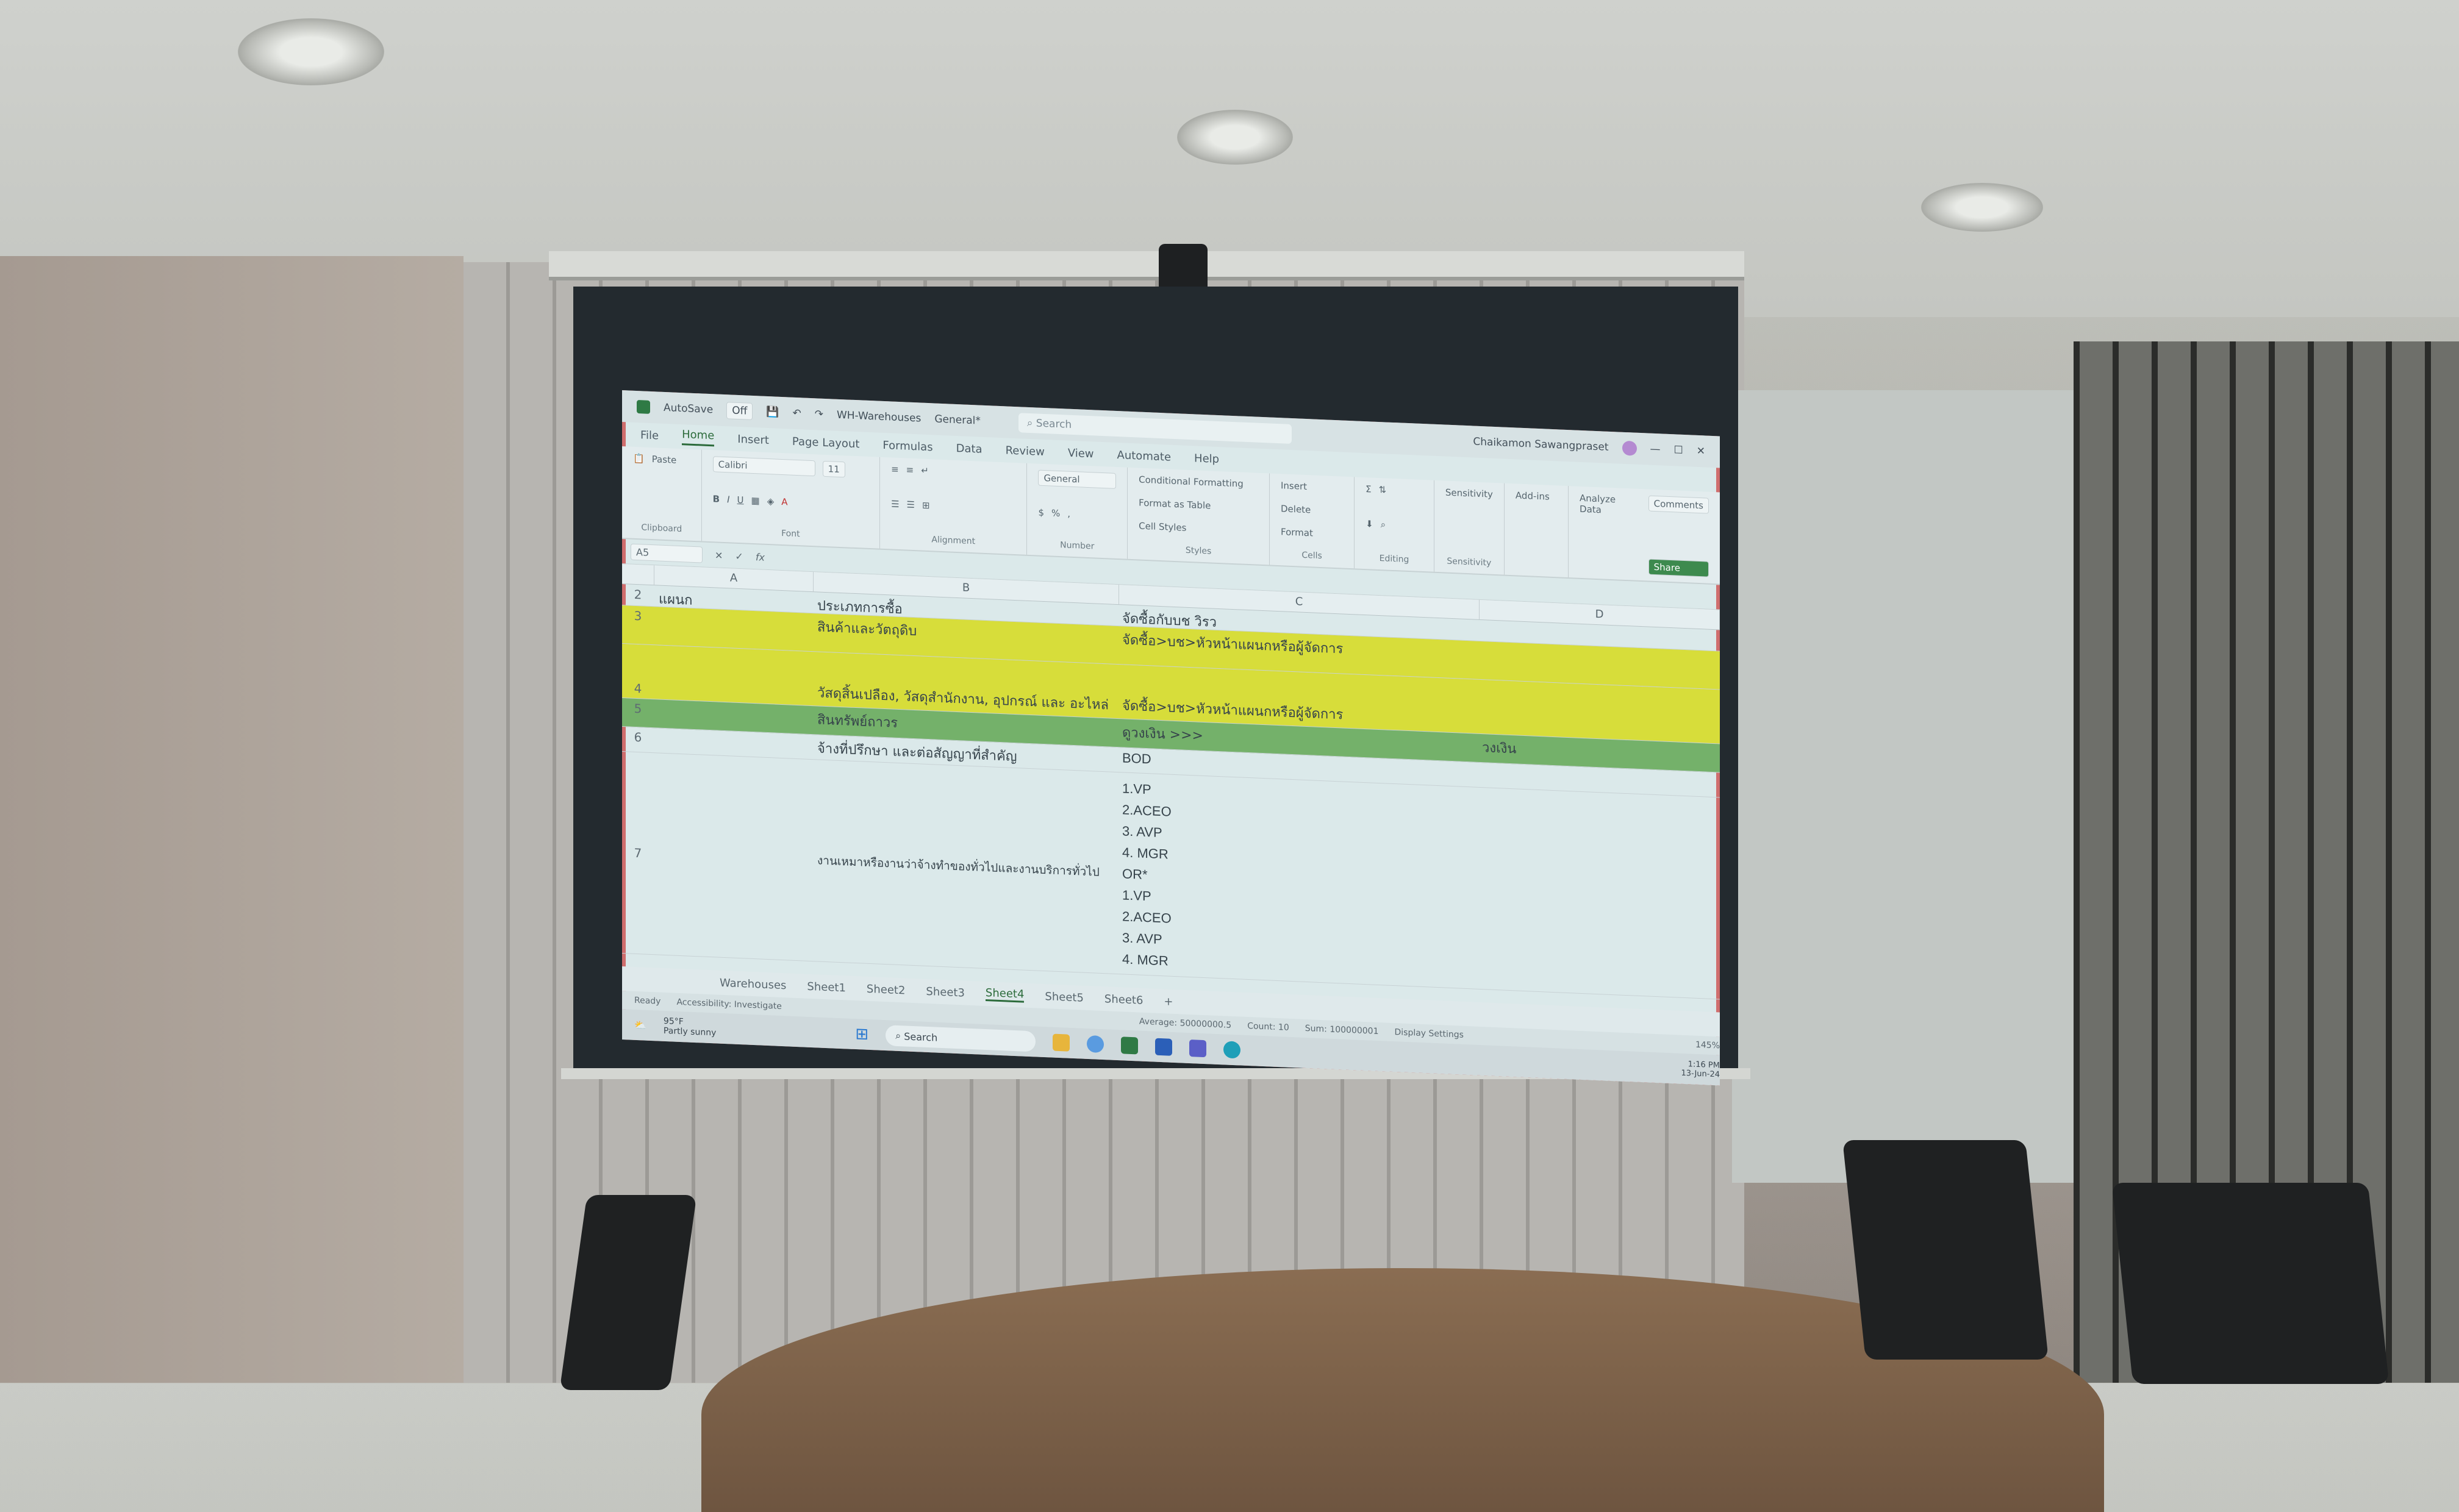 Image resolution: width=2459 pixels, height=1512 pixels. What do you see at coordinates (1064, 997) in the screenshot?
I see `sheet-tab-sheet5: Sheet5` at bounding box center [1064, 997].